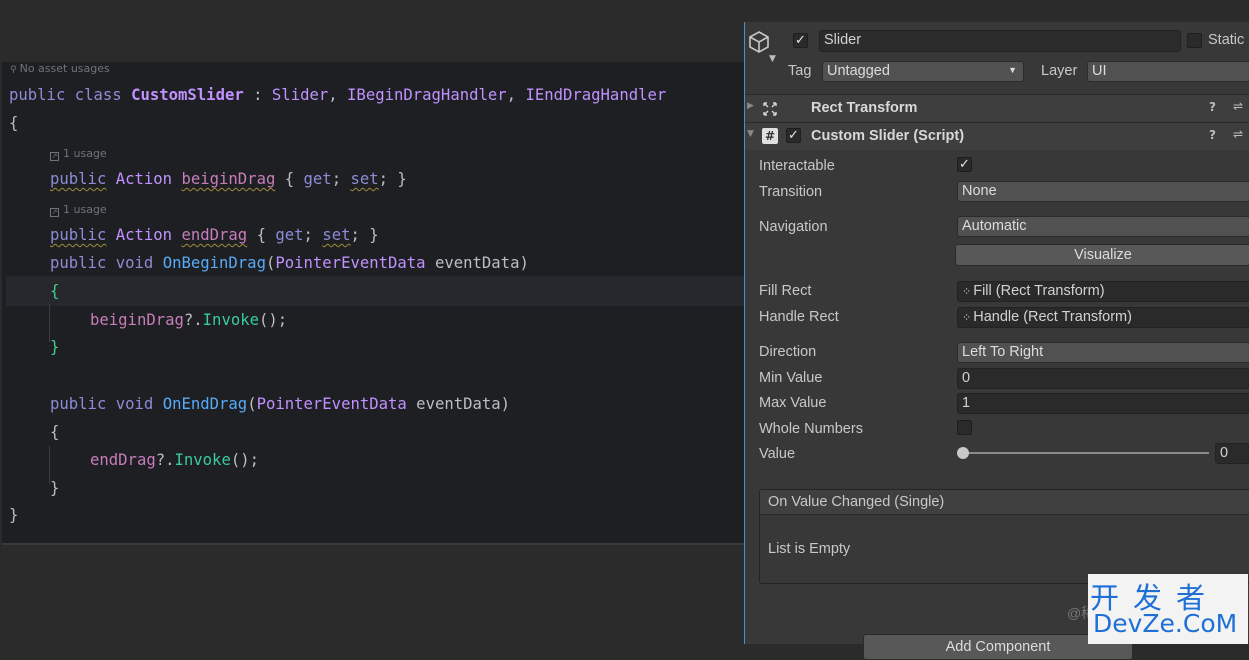  Describe the element at coordinates (1232, 453) in the screenshot. I see `value-field: 0` at that location.